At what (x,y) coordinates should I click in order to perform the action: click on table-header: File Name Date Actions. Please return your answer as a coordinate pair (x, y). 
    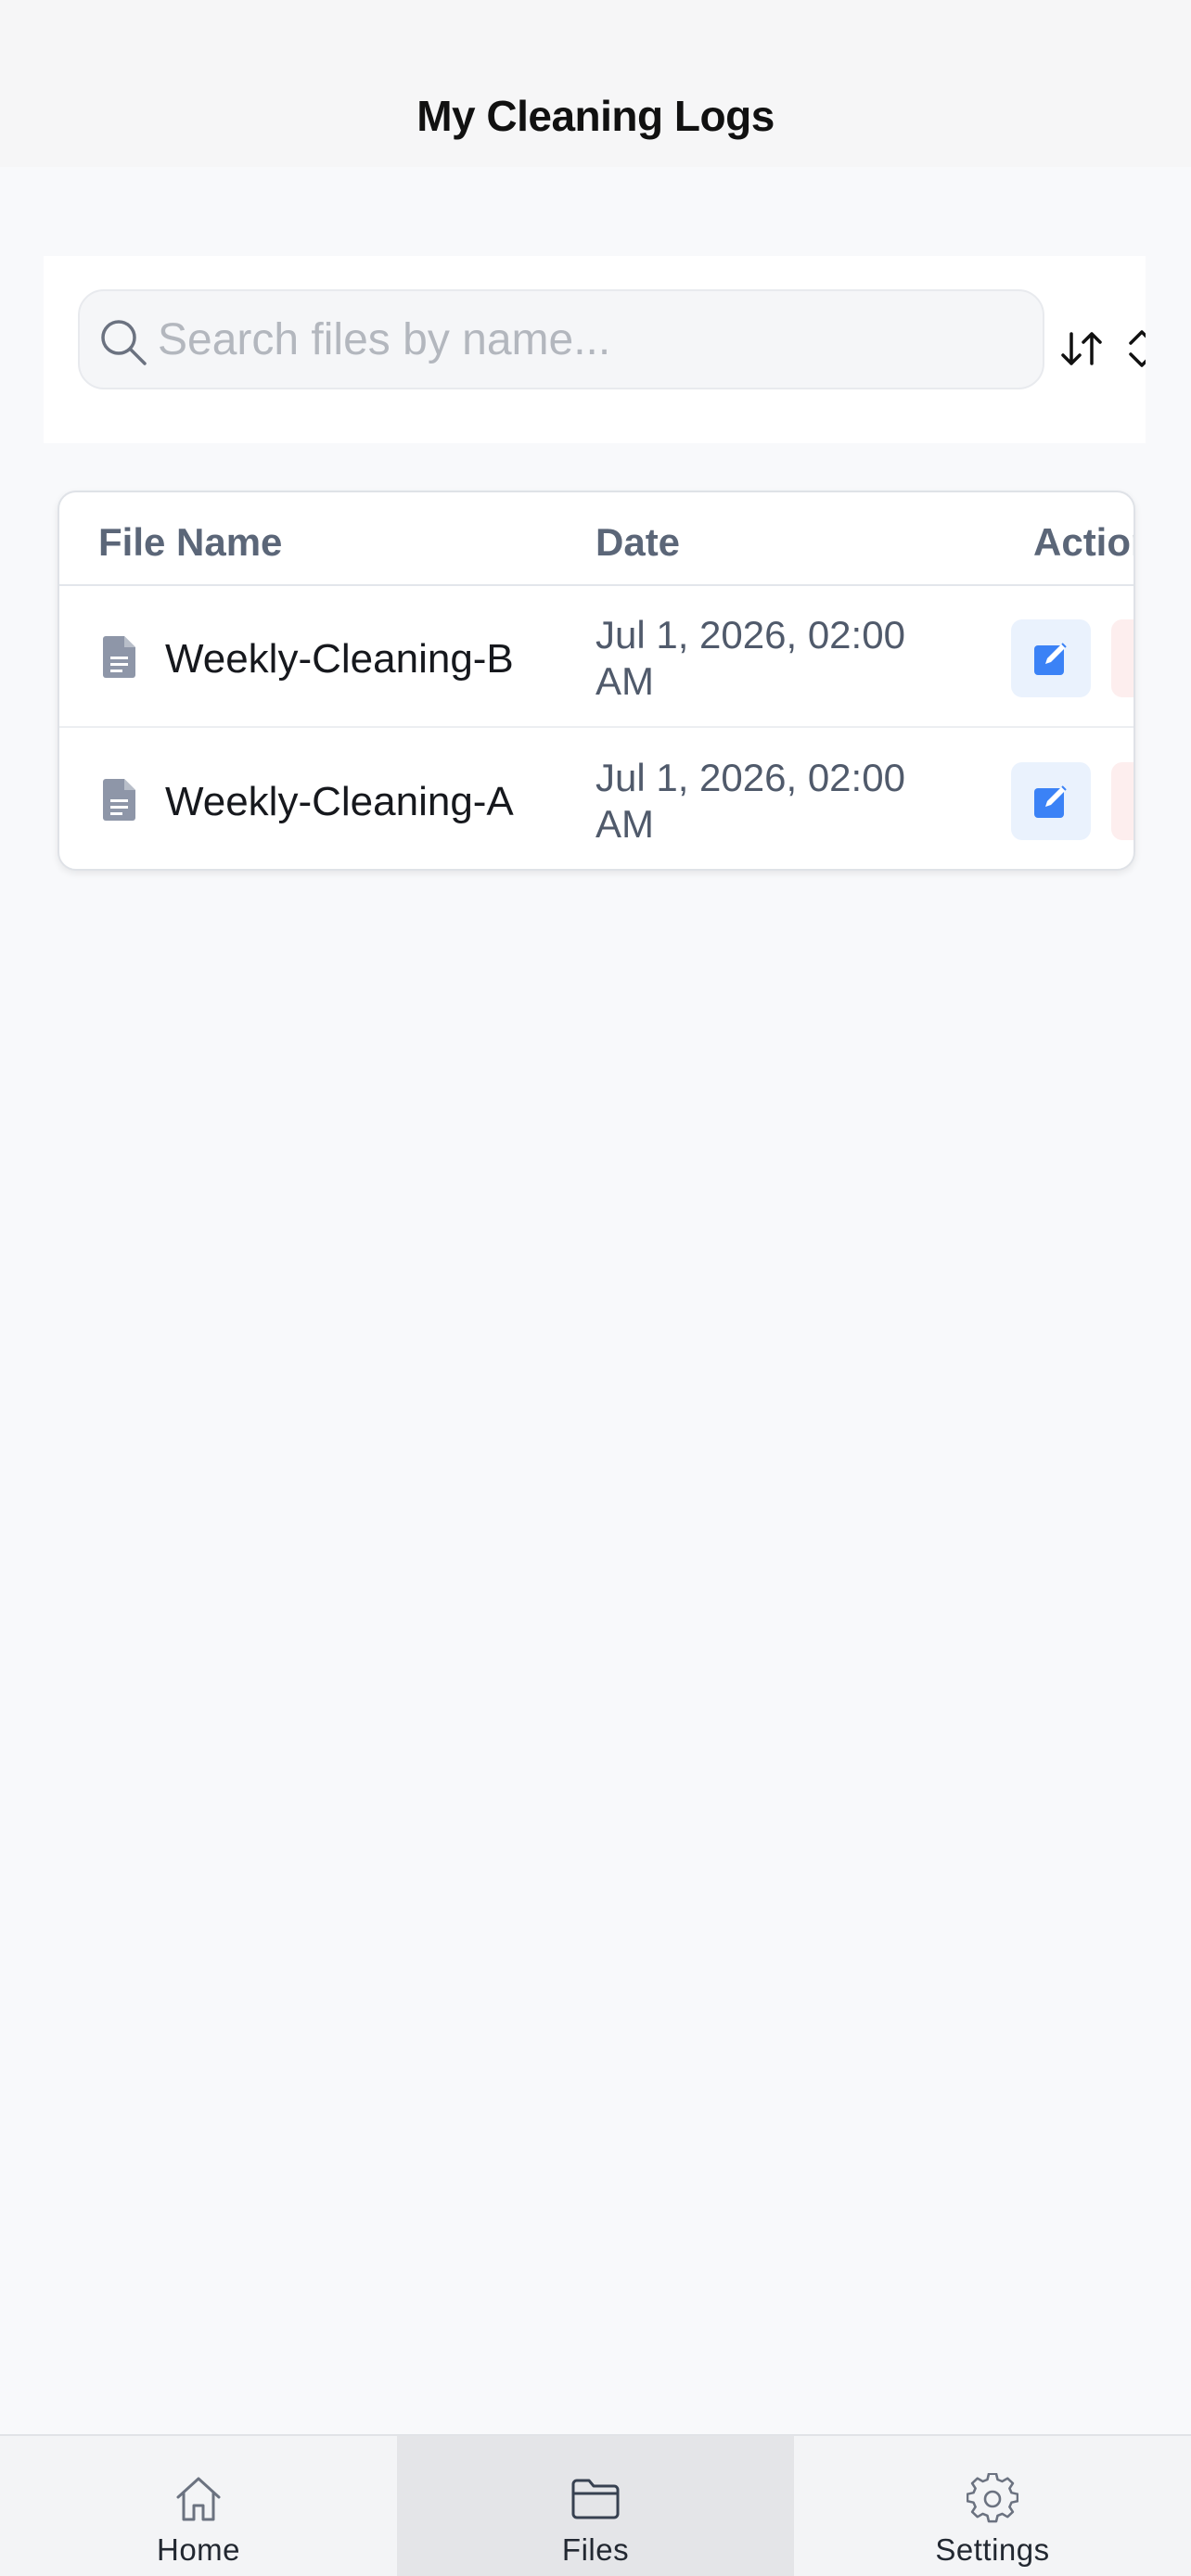
    Looking at the image, I should click on (596, 539).